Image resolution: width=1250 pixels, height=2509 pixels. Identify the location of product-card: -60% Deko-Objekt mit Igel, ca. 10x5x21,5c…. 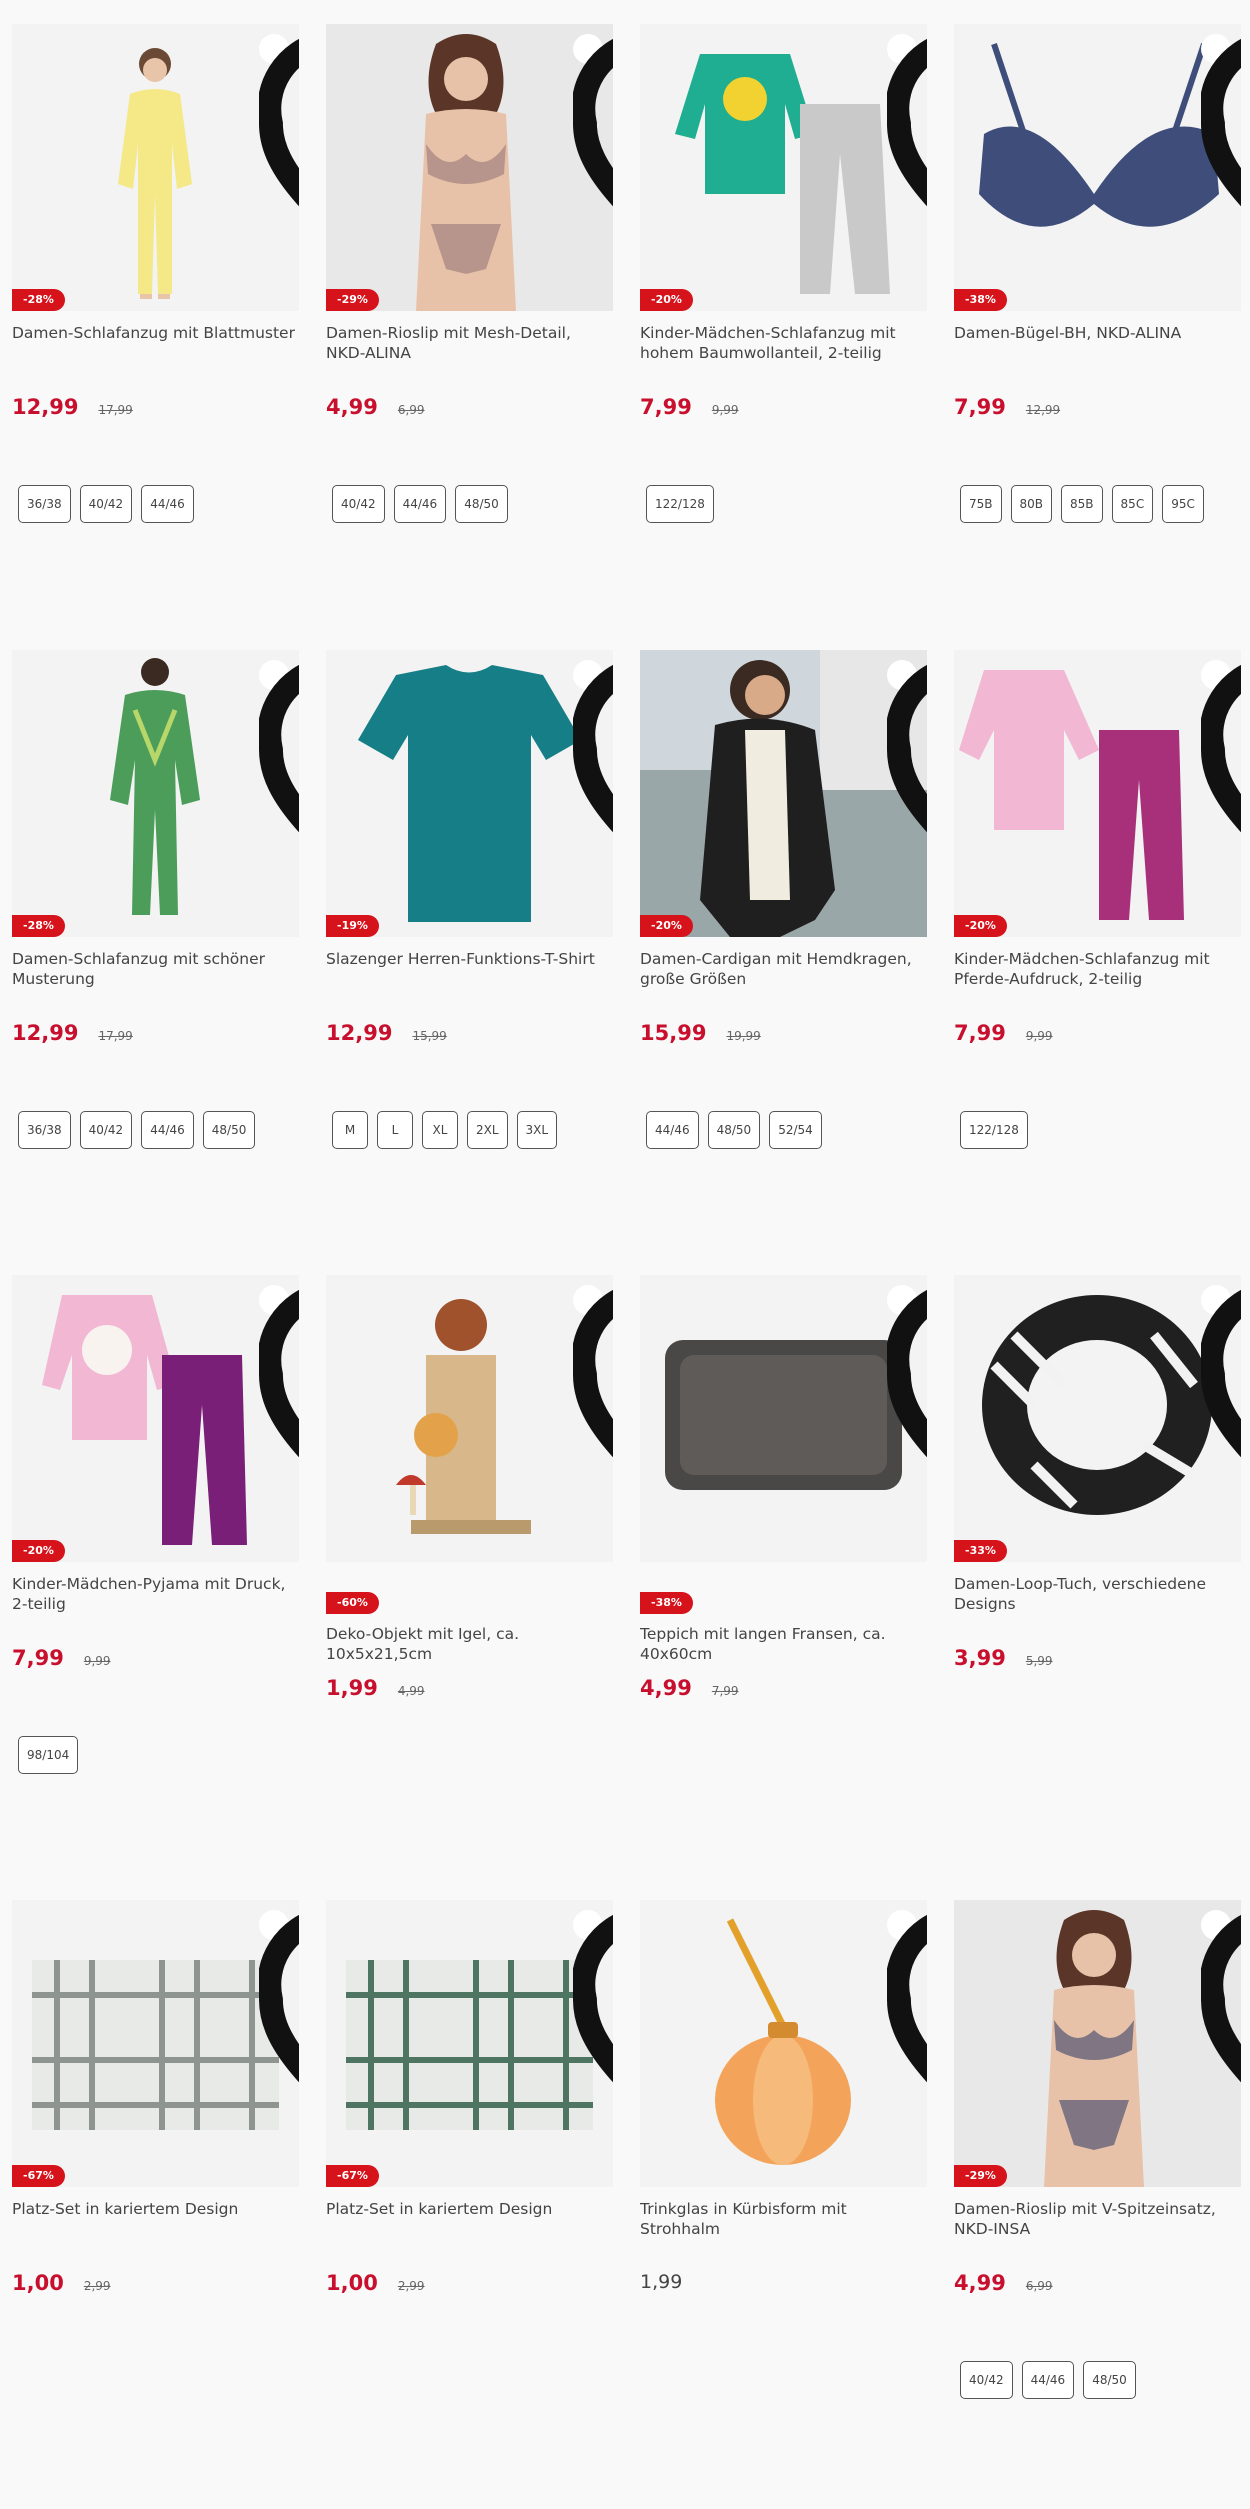
(469, 1487).